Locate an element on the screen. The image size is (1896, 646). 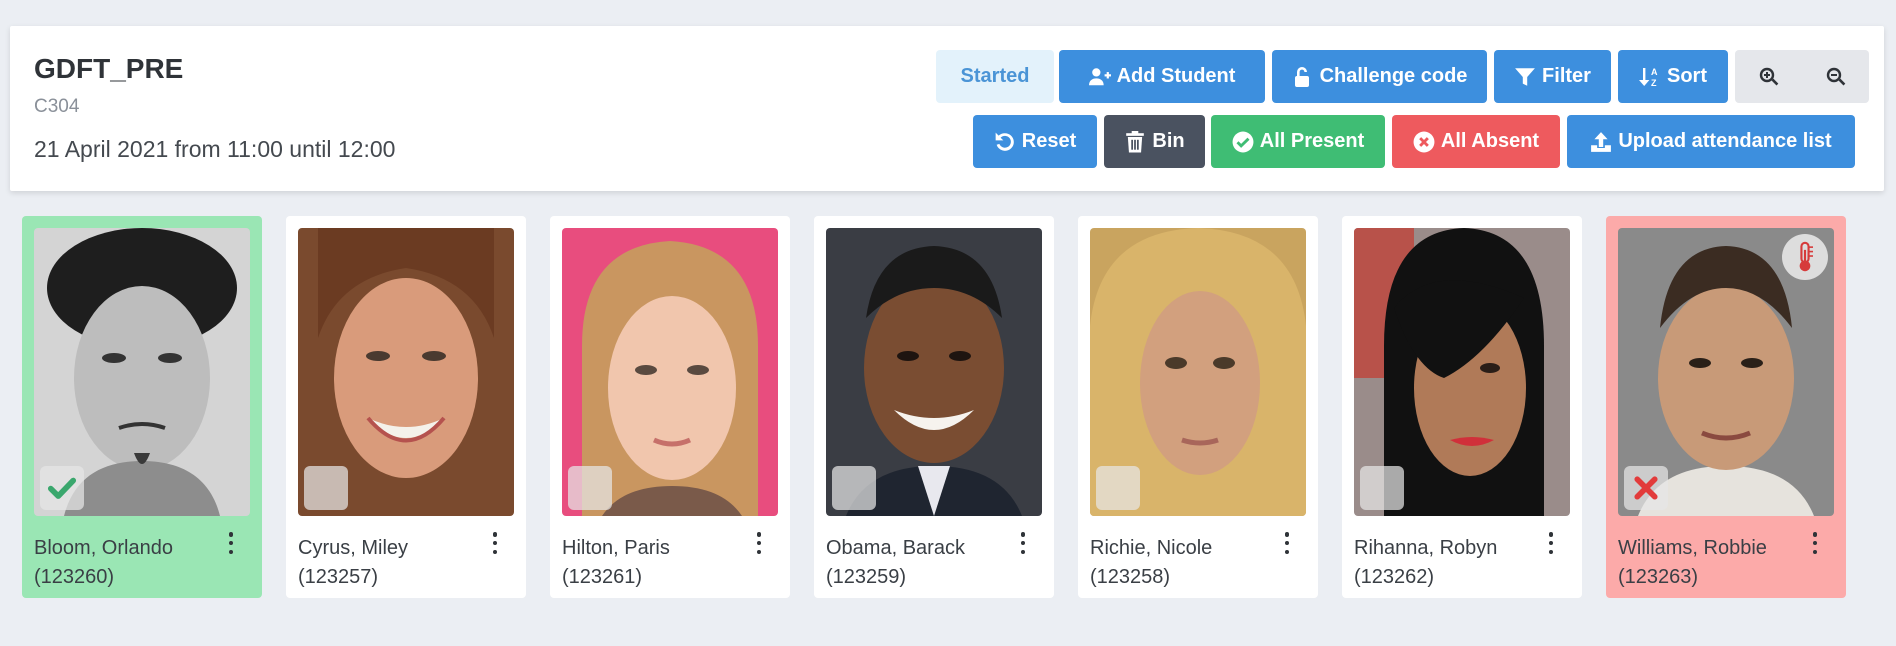
challenge-code-button: Challenge code is located at coordinates (1379, 76).